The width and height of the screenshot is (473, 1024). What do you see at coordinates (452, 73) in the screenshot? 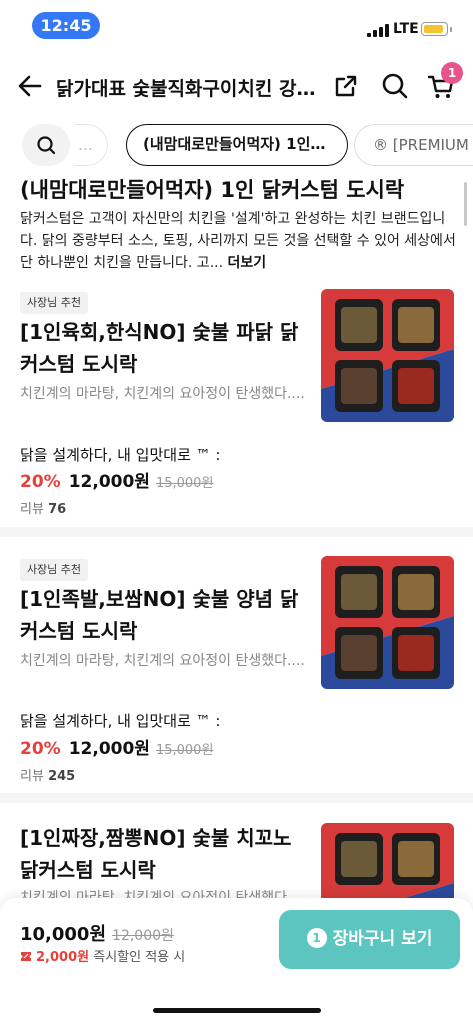
I see `cart-count-badge: 1` at bounding box center [452, 73].